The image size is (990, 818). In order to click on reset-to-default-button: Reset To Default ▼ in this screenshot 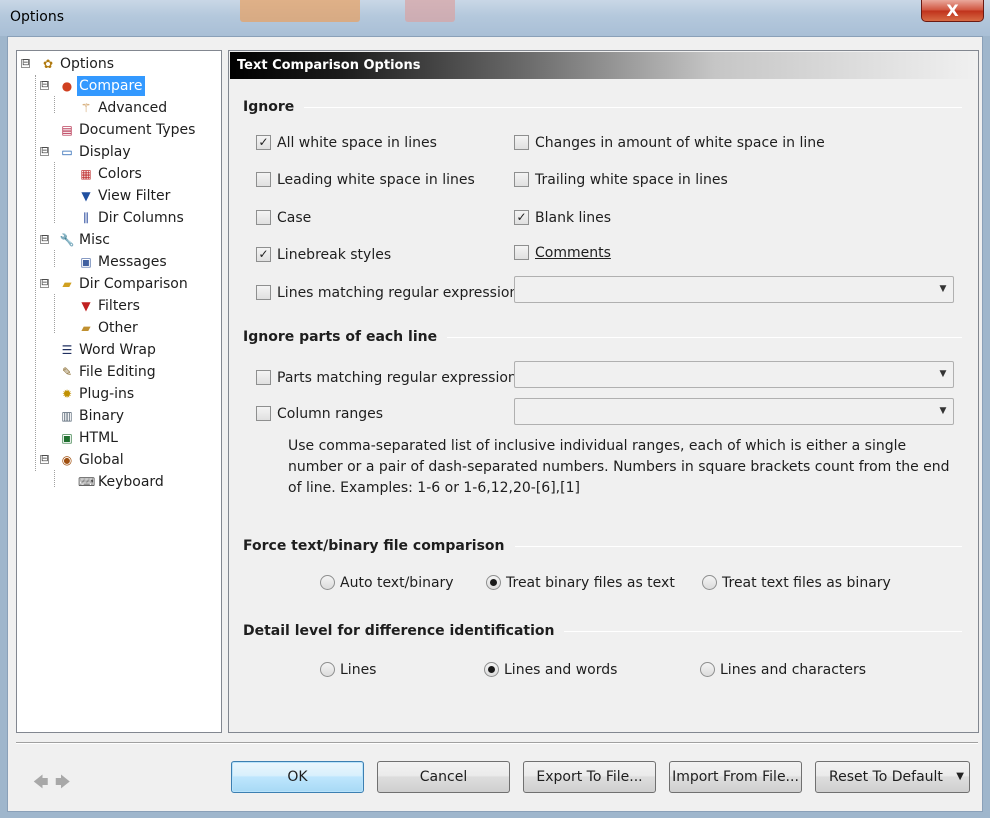, I will do `click(892, 777)`.